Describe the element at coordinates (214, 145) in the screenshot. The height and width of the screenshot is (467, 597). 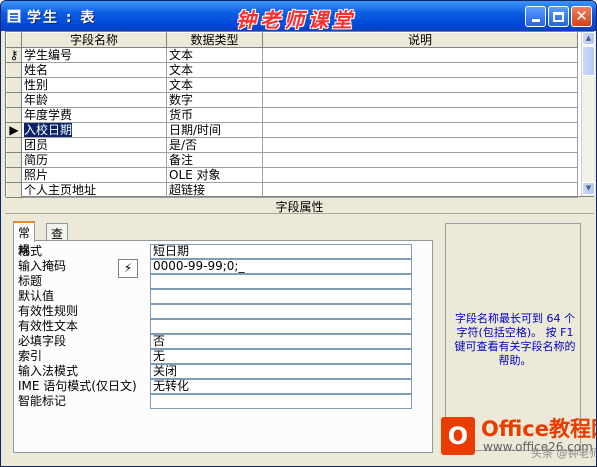
I see `data-type-cell: 是/否` at that location.